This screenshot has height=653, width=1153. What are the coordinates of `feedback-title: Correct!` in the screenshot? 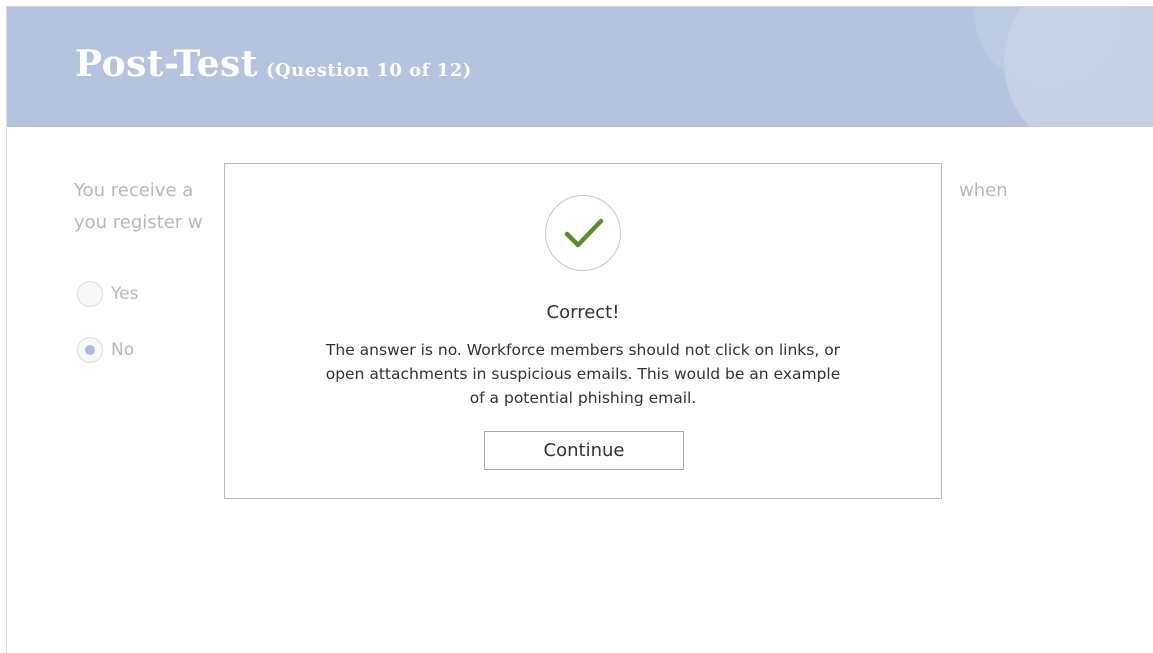 It's located at (583, 312).